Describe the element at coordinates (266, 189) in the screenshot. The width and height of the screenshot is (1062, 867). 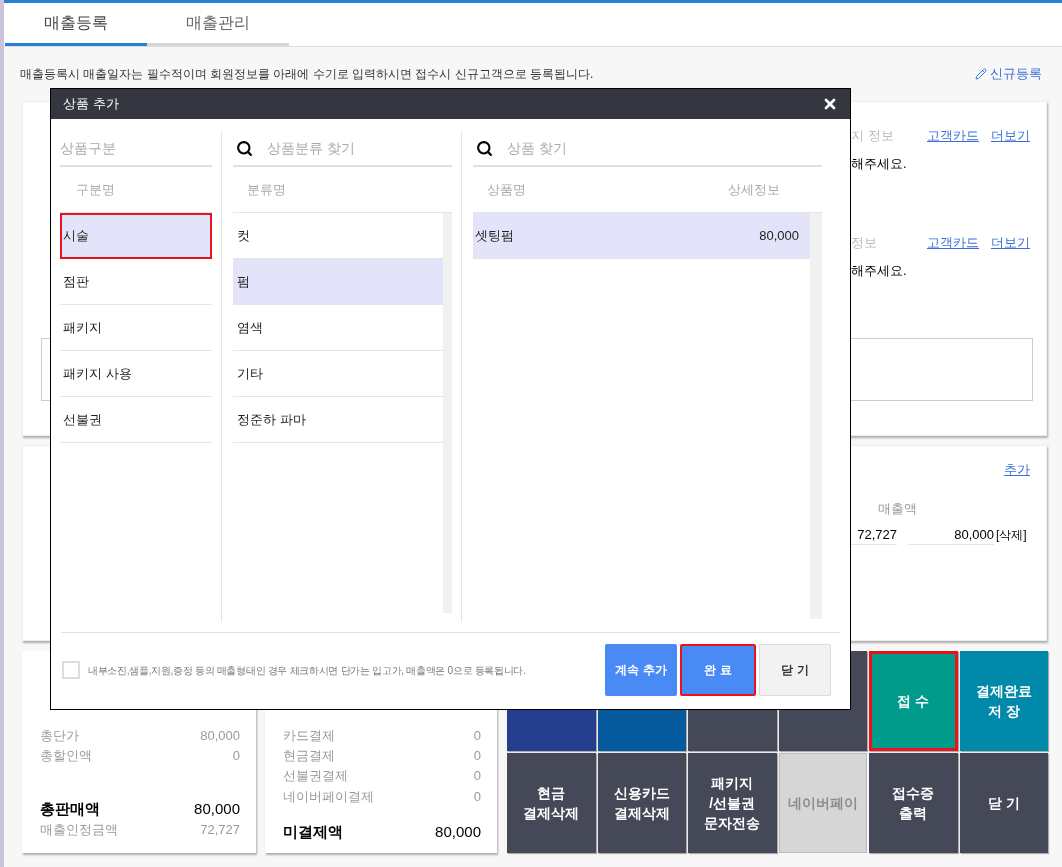
I see `column-header: 분류명` at that location.